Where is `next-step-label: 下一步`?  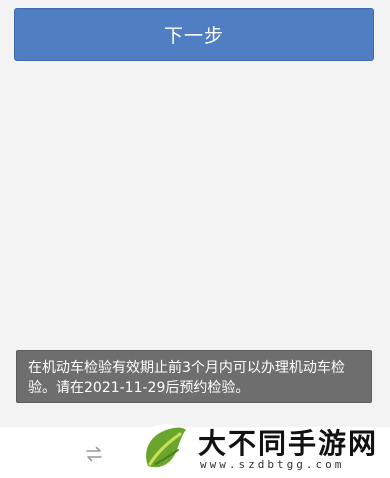 next-step-label: 下一步 is located at coordinates (193, 36).